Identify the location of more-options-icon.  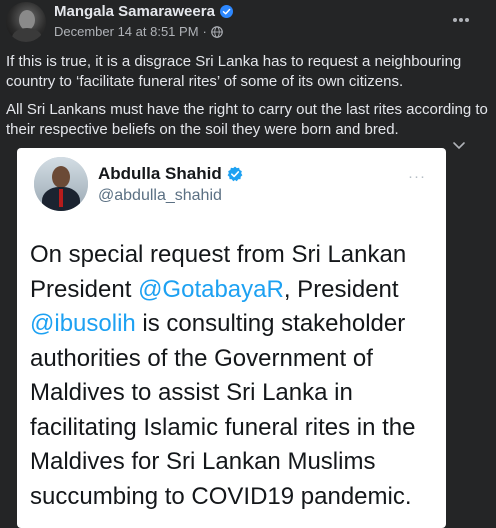
(461, 20).